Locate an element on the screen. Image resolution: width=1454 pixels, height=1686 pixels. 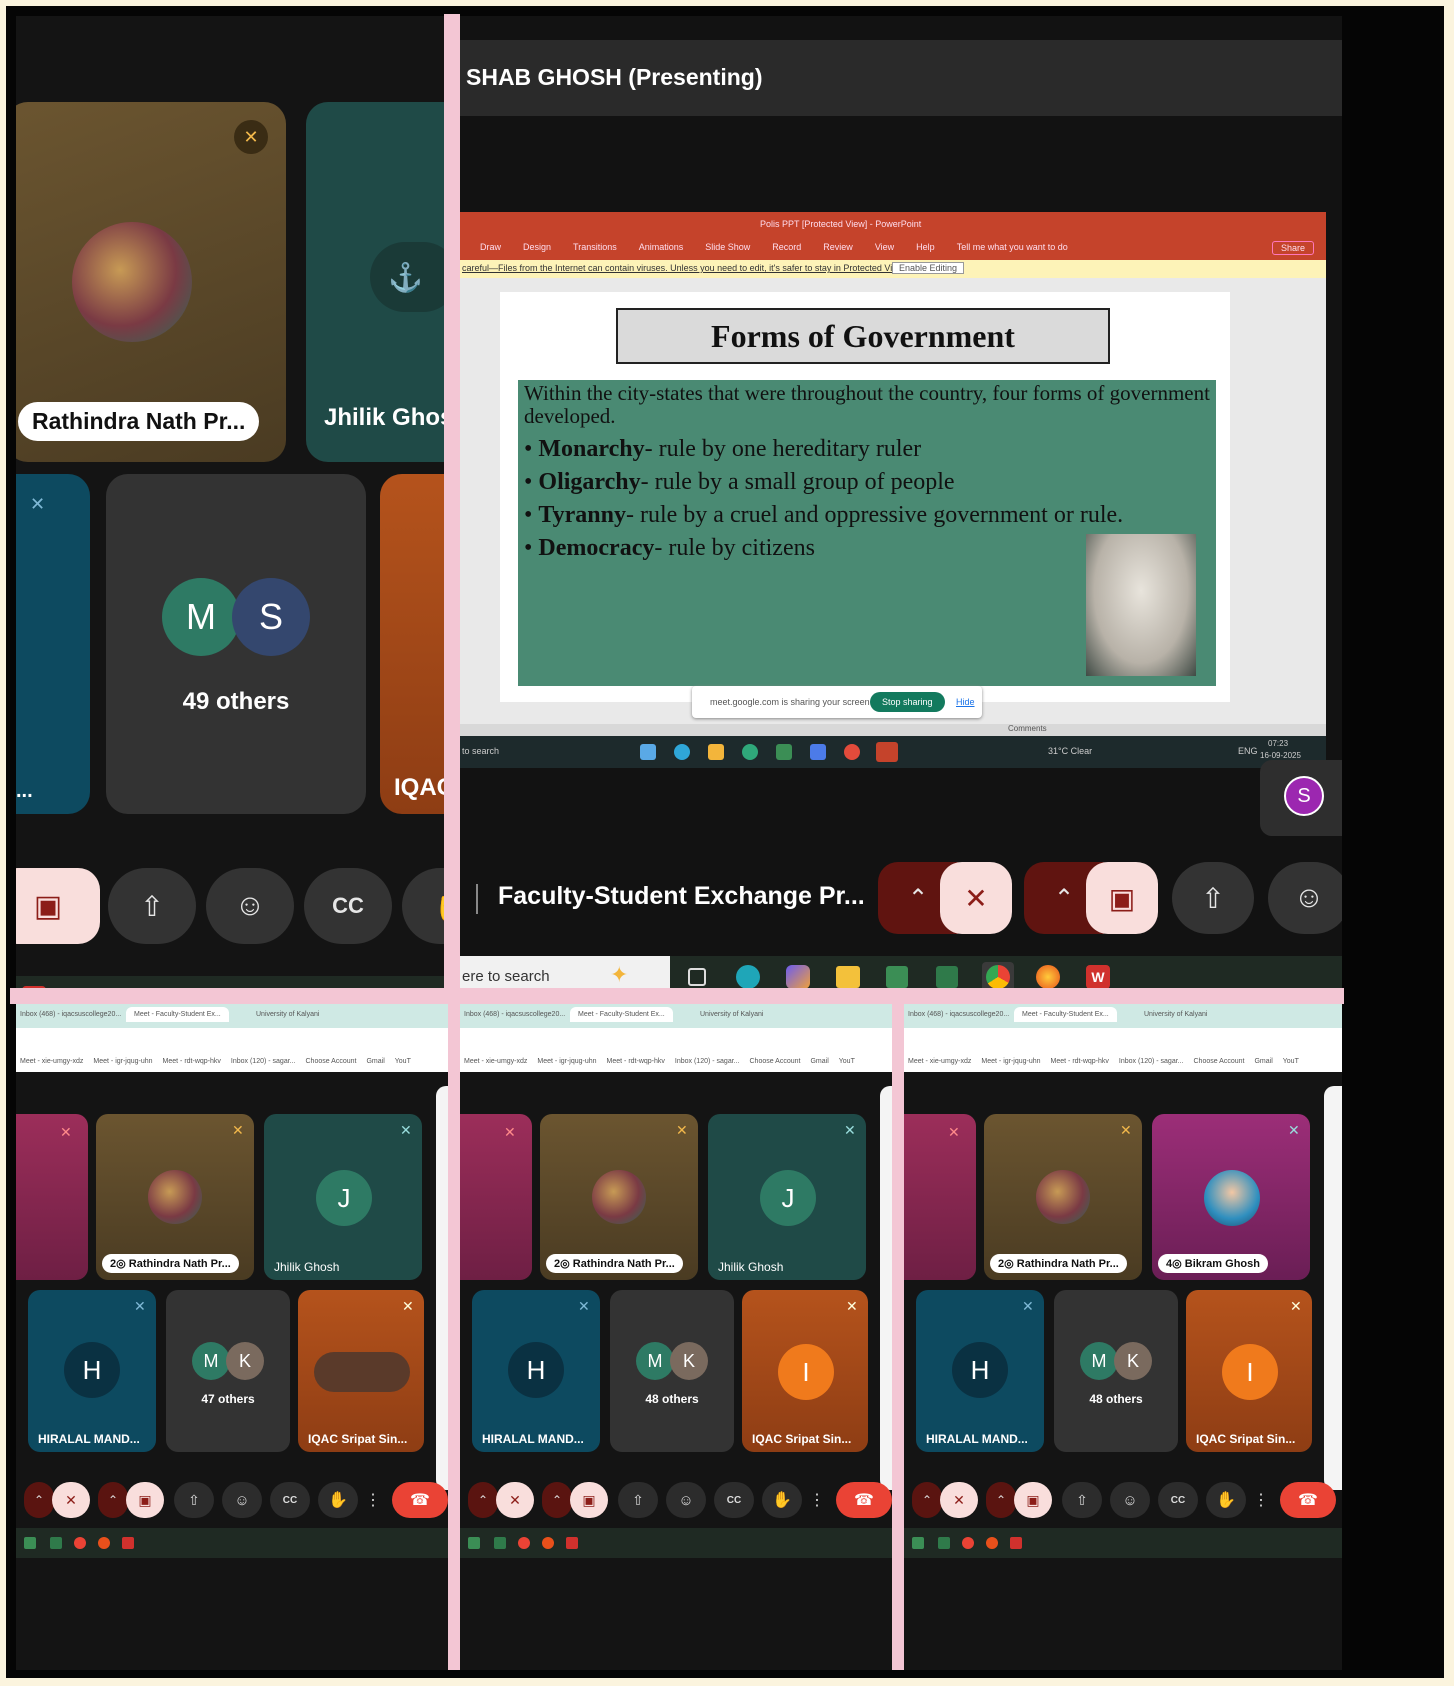
firefox-icon is located at coordinates (1048, 977).